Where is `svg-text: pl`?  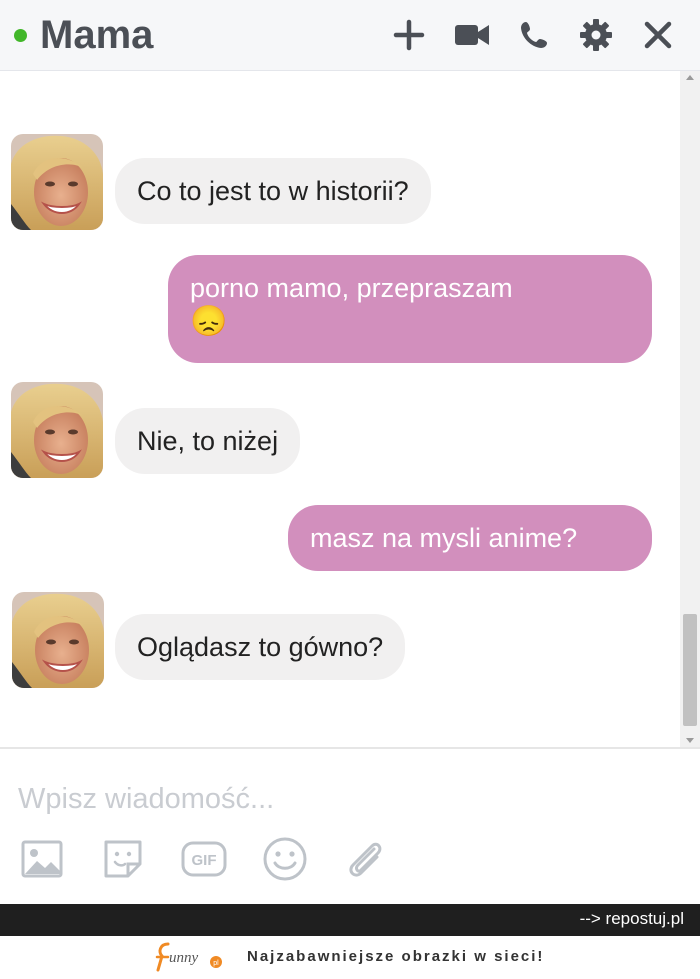
svg-text: pl is located at coordinates (216, 963).